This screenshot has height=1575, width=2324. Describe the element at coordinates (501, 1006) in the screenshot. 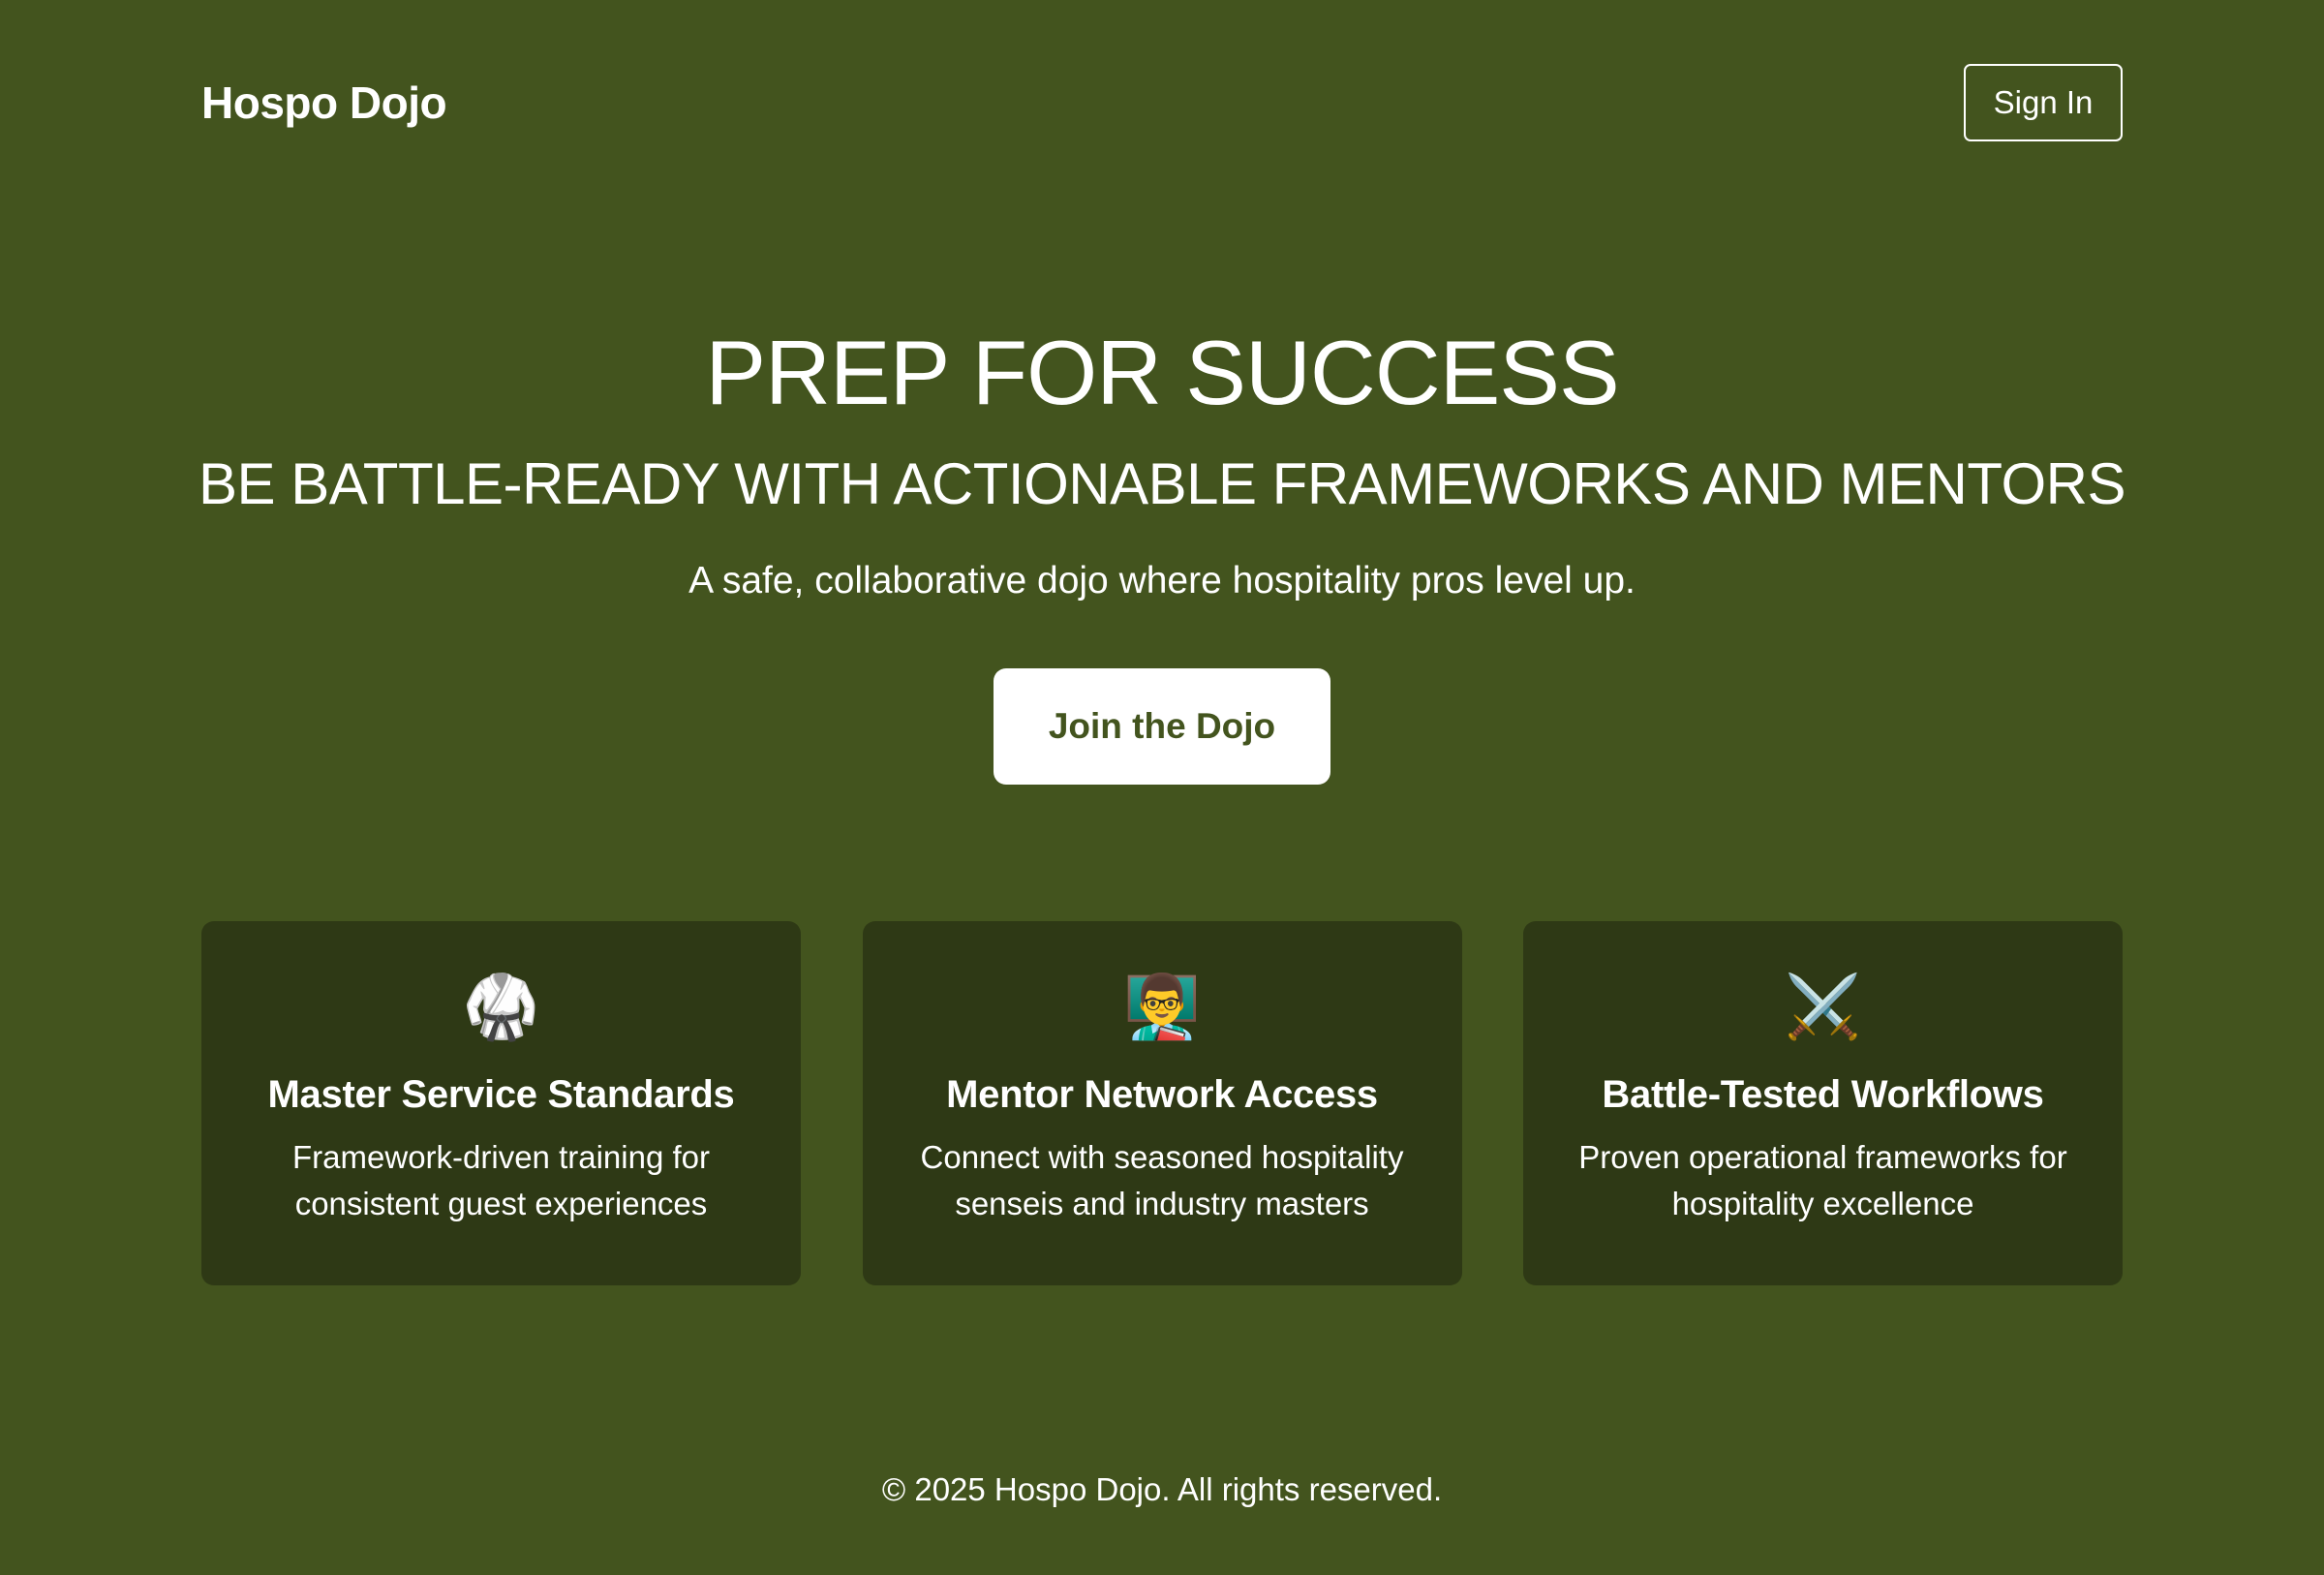

I see `martial-arts-uniform-icon: 🥋` at that location.